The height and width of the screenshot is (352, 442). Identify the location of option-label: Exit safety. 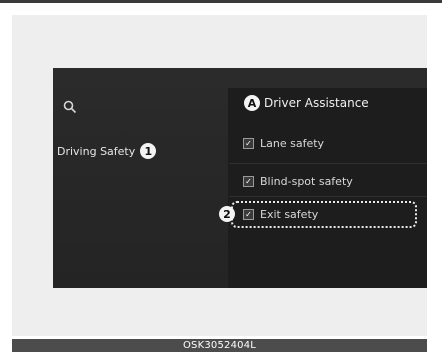
(289, 214).